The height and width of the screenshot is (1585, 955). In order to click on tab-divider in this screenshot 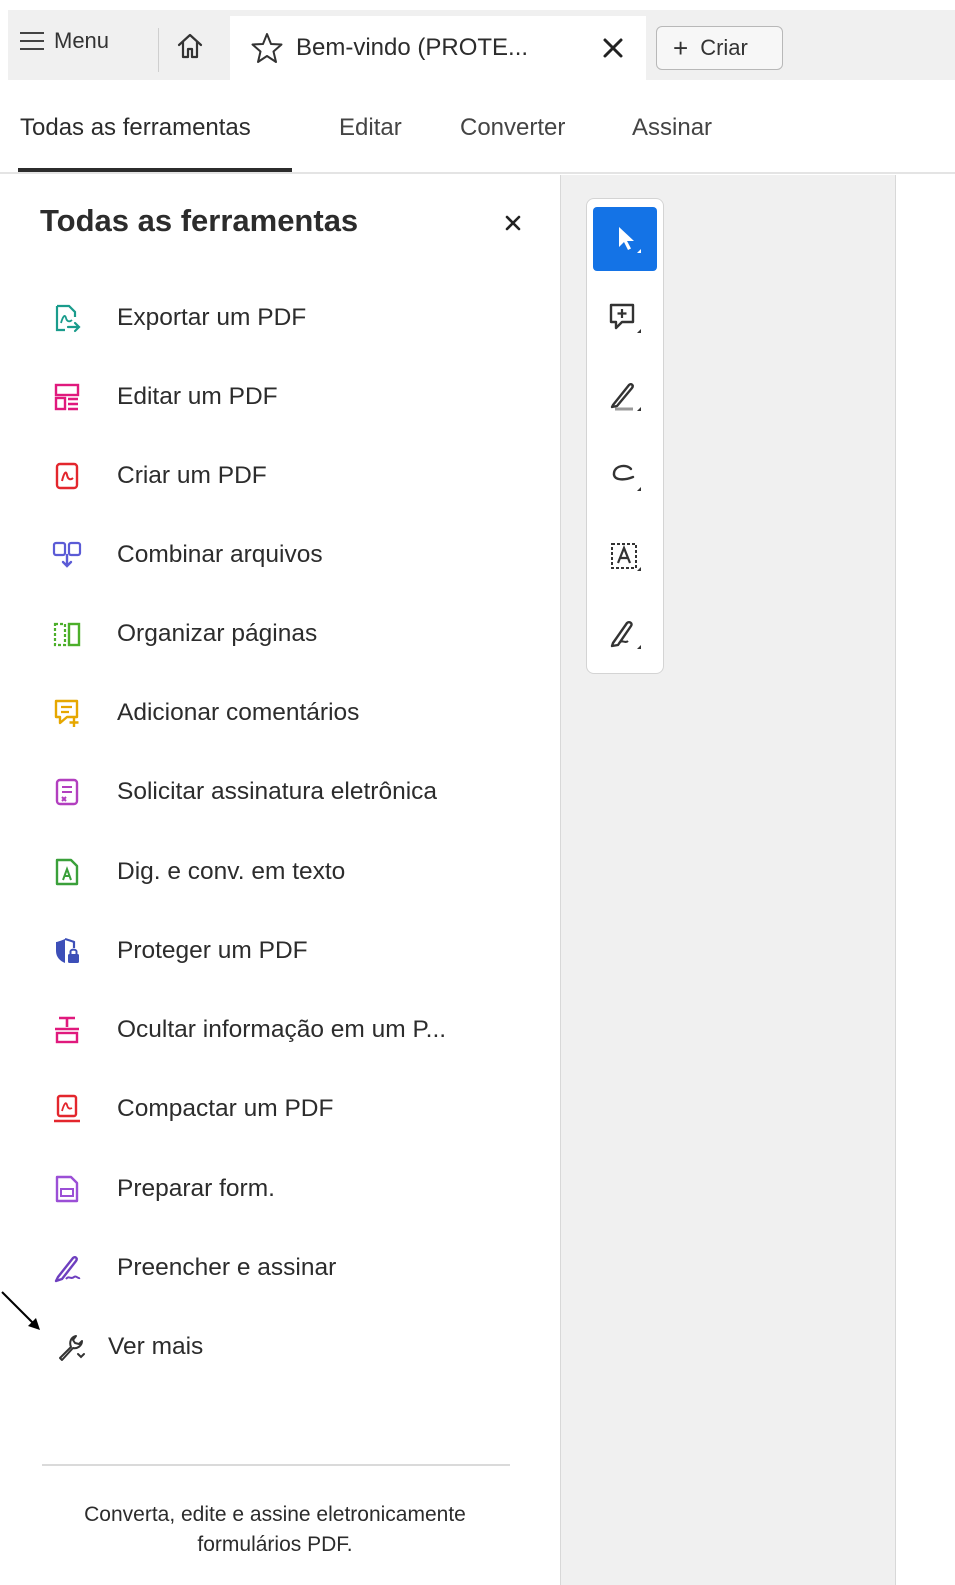, I will do `click(158, 50)`.